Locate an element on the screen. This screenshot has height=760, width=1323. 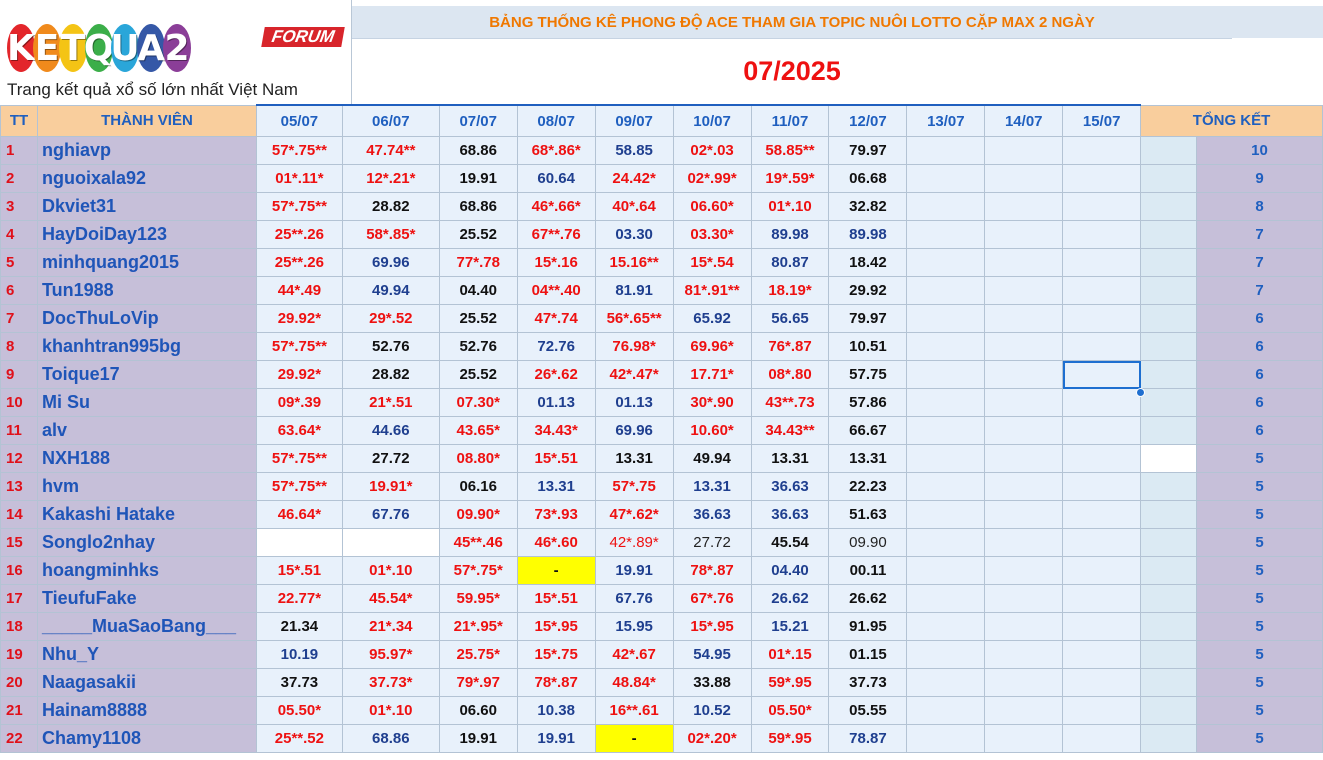
result-cell: 78.87 is located at coordinates (868, 738).